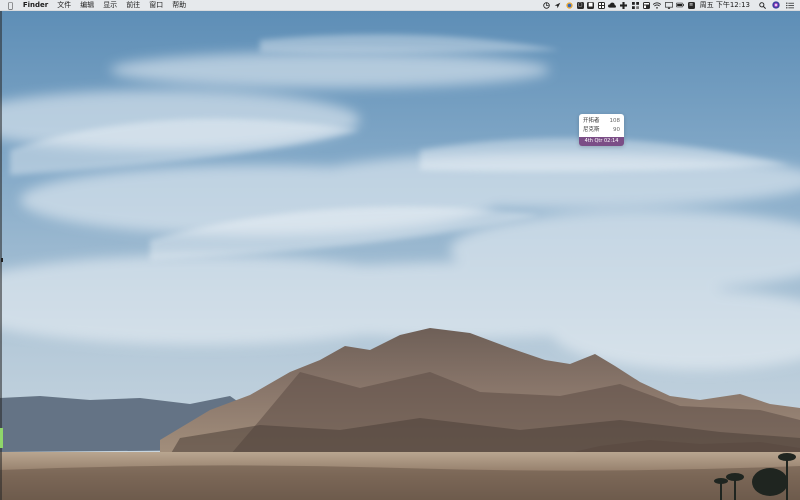 This screenshot has height=500, width=800. Describe the element at coordinates (2, 260) in the screenshot. I see `dock-edge-marker` at that location.